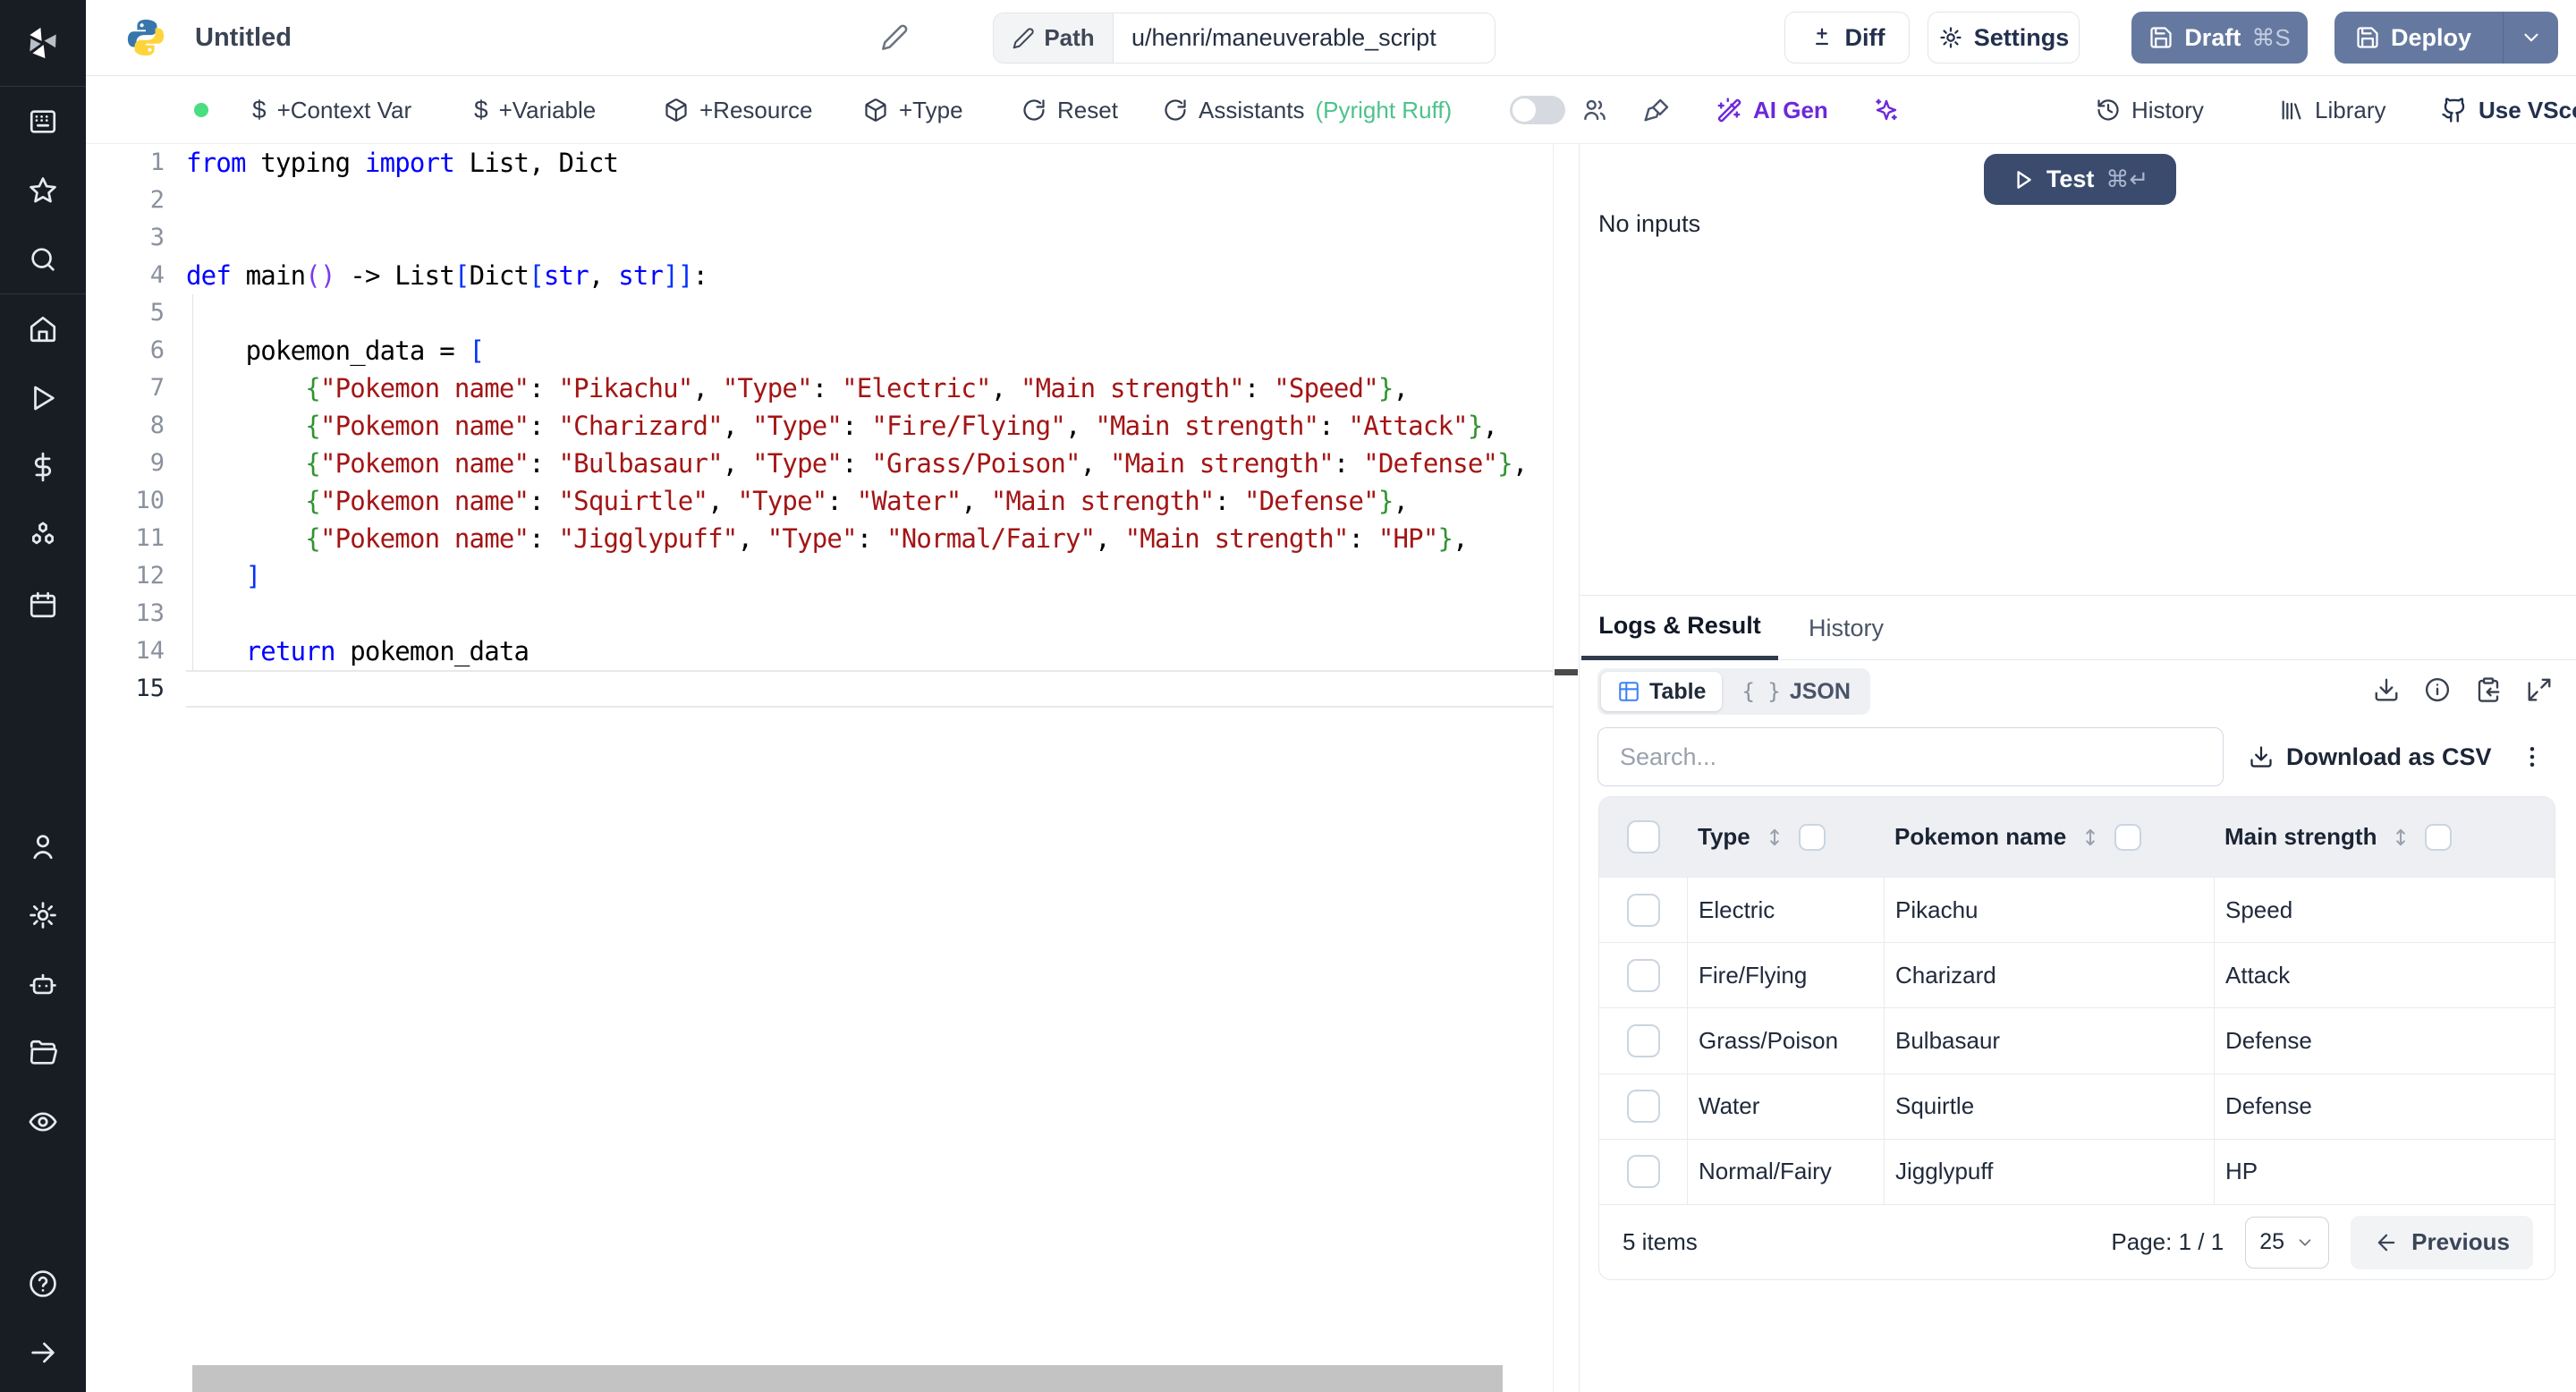  What do you see at coordinates (547, 109) in the screenshot?
I see `variable-label: +Variable` at bounding box center [547, 109].